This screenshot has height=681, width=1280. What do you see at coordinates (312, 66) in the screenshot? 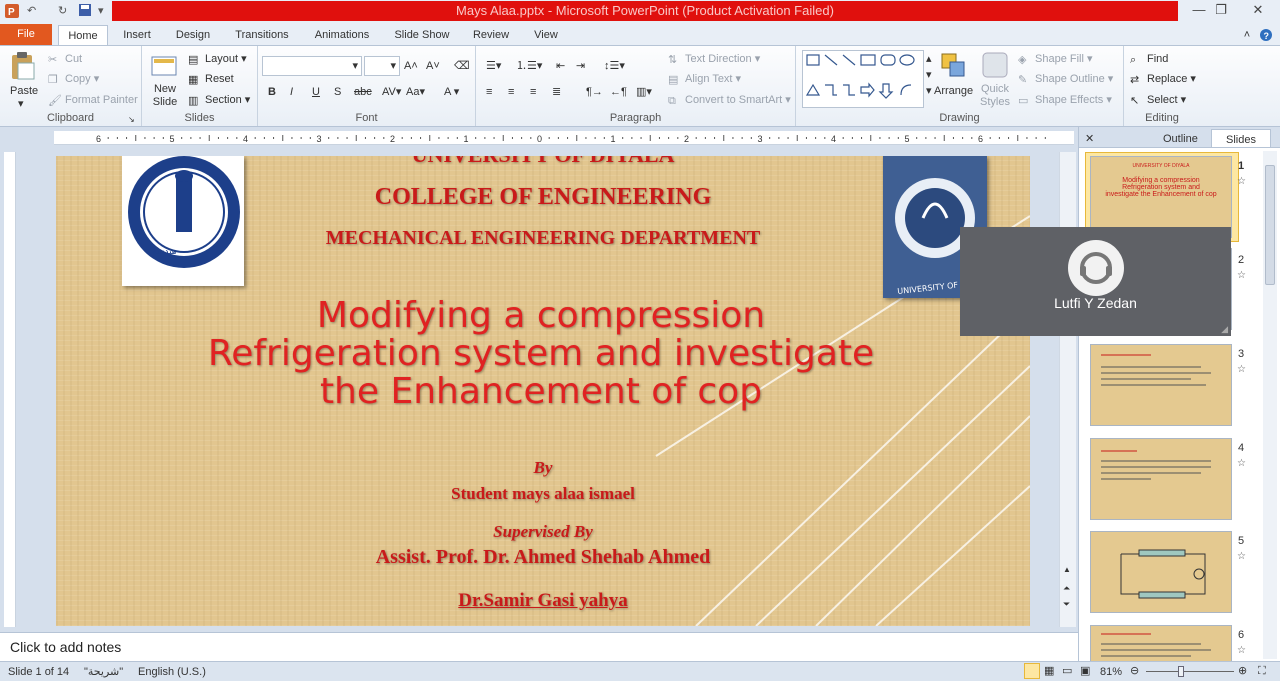
I see `font-name-dropdown: ▾` at bounding box center [312, 66].